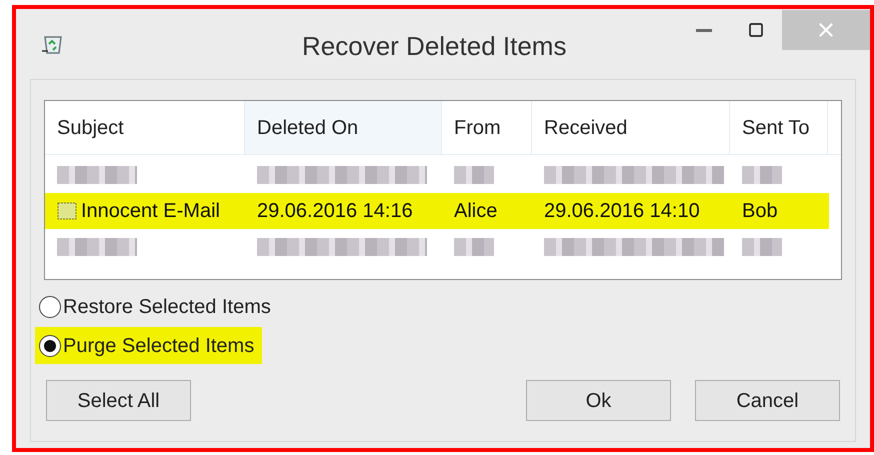 The width and height of the screenshot is (874, 455). I want to click on table-cell-text: Bob, so click(760, 211).